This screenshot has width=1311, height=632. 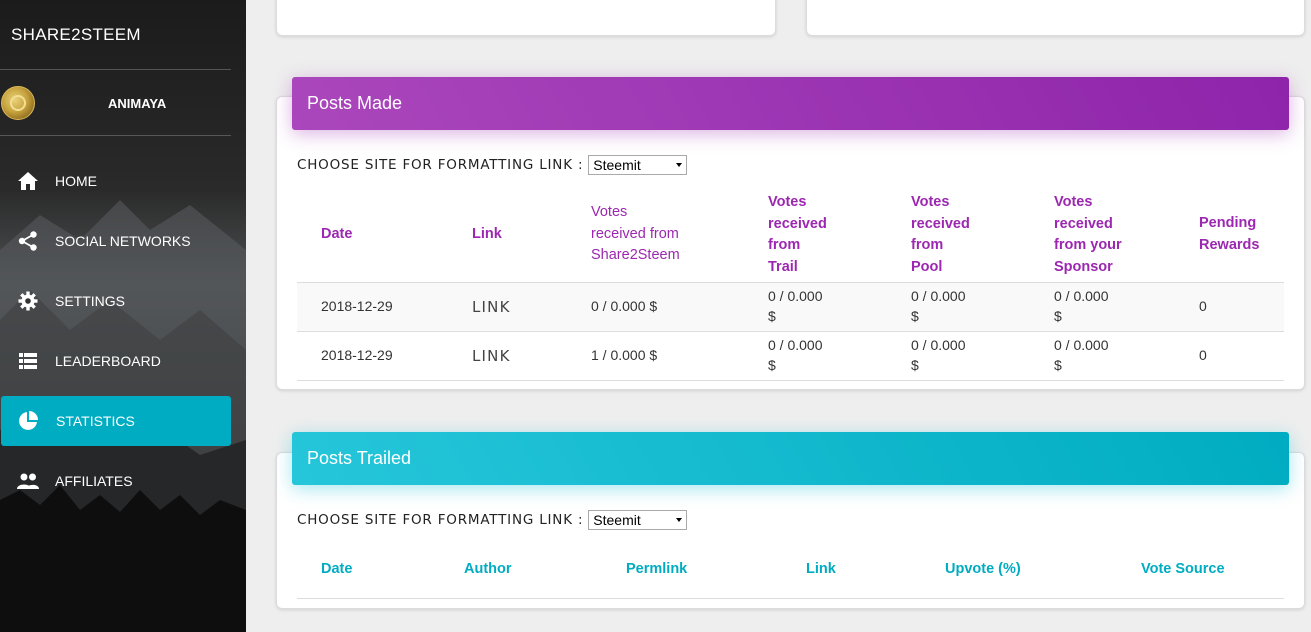 What do you see at coordinates (123, 241) in the screenshot?
I see `sidebar-item-label: SOCIAL NETWORKS` at bounding box center [123, 241].